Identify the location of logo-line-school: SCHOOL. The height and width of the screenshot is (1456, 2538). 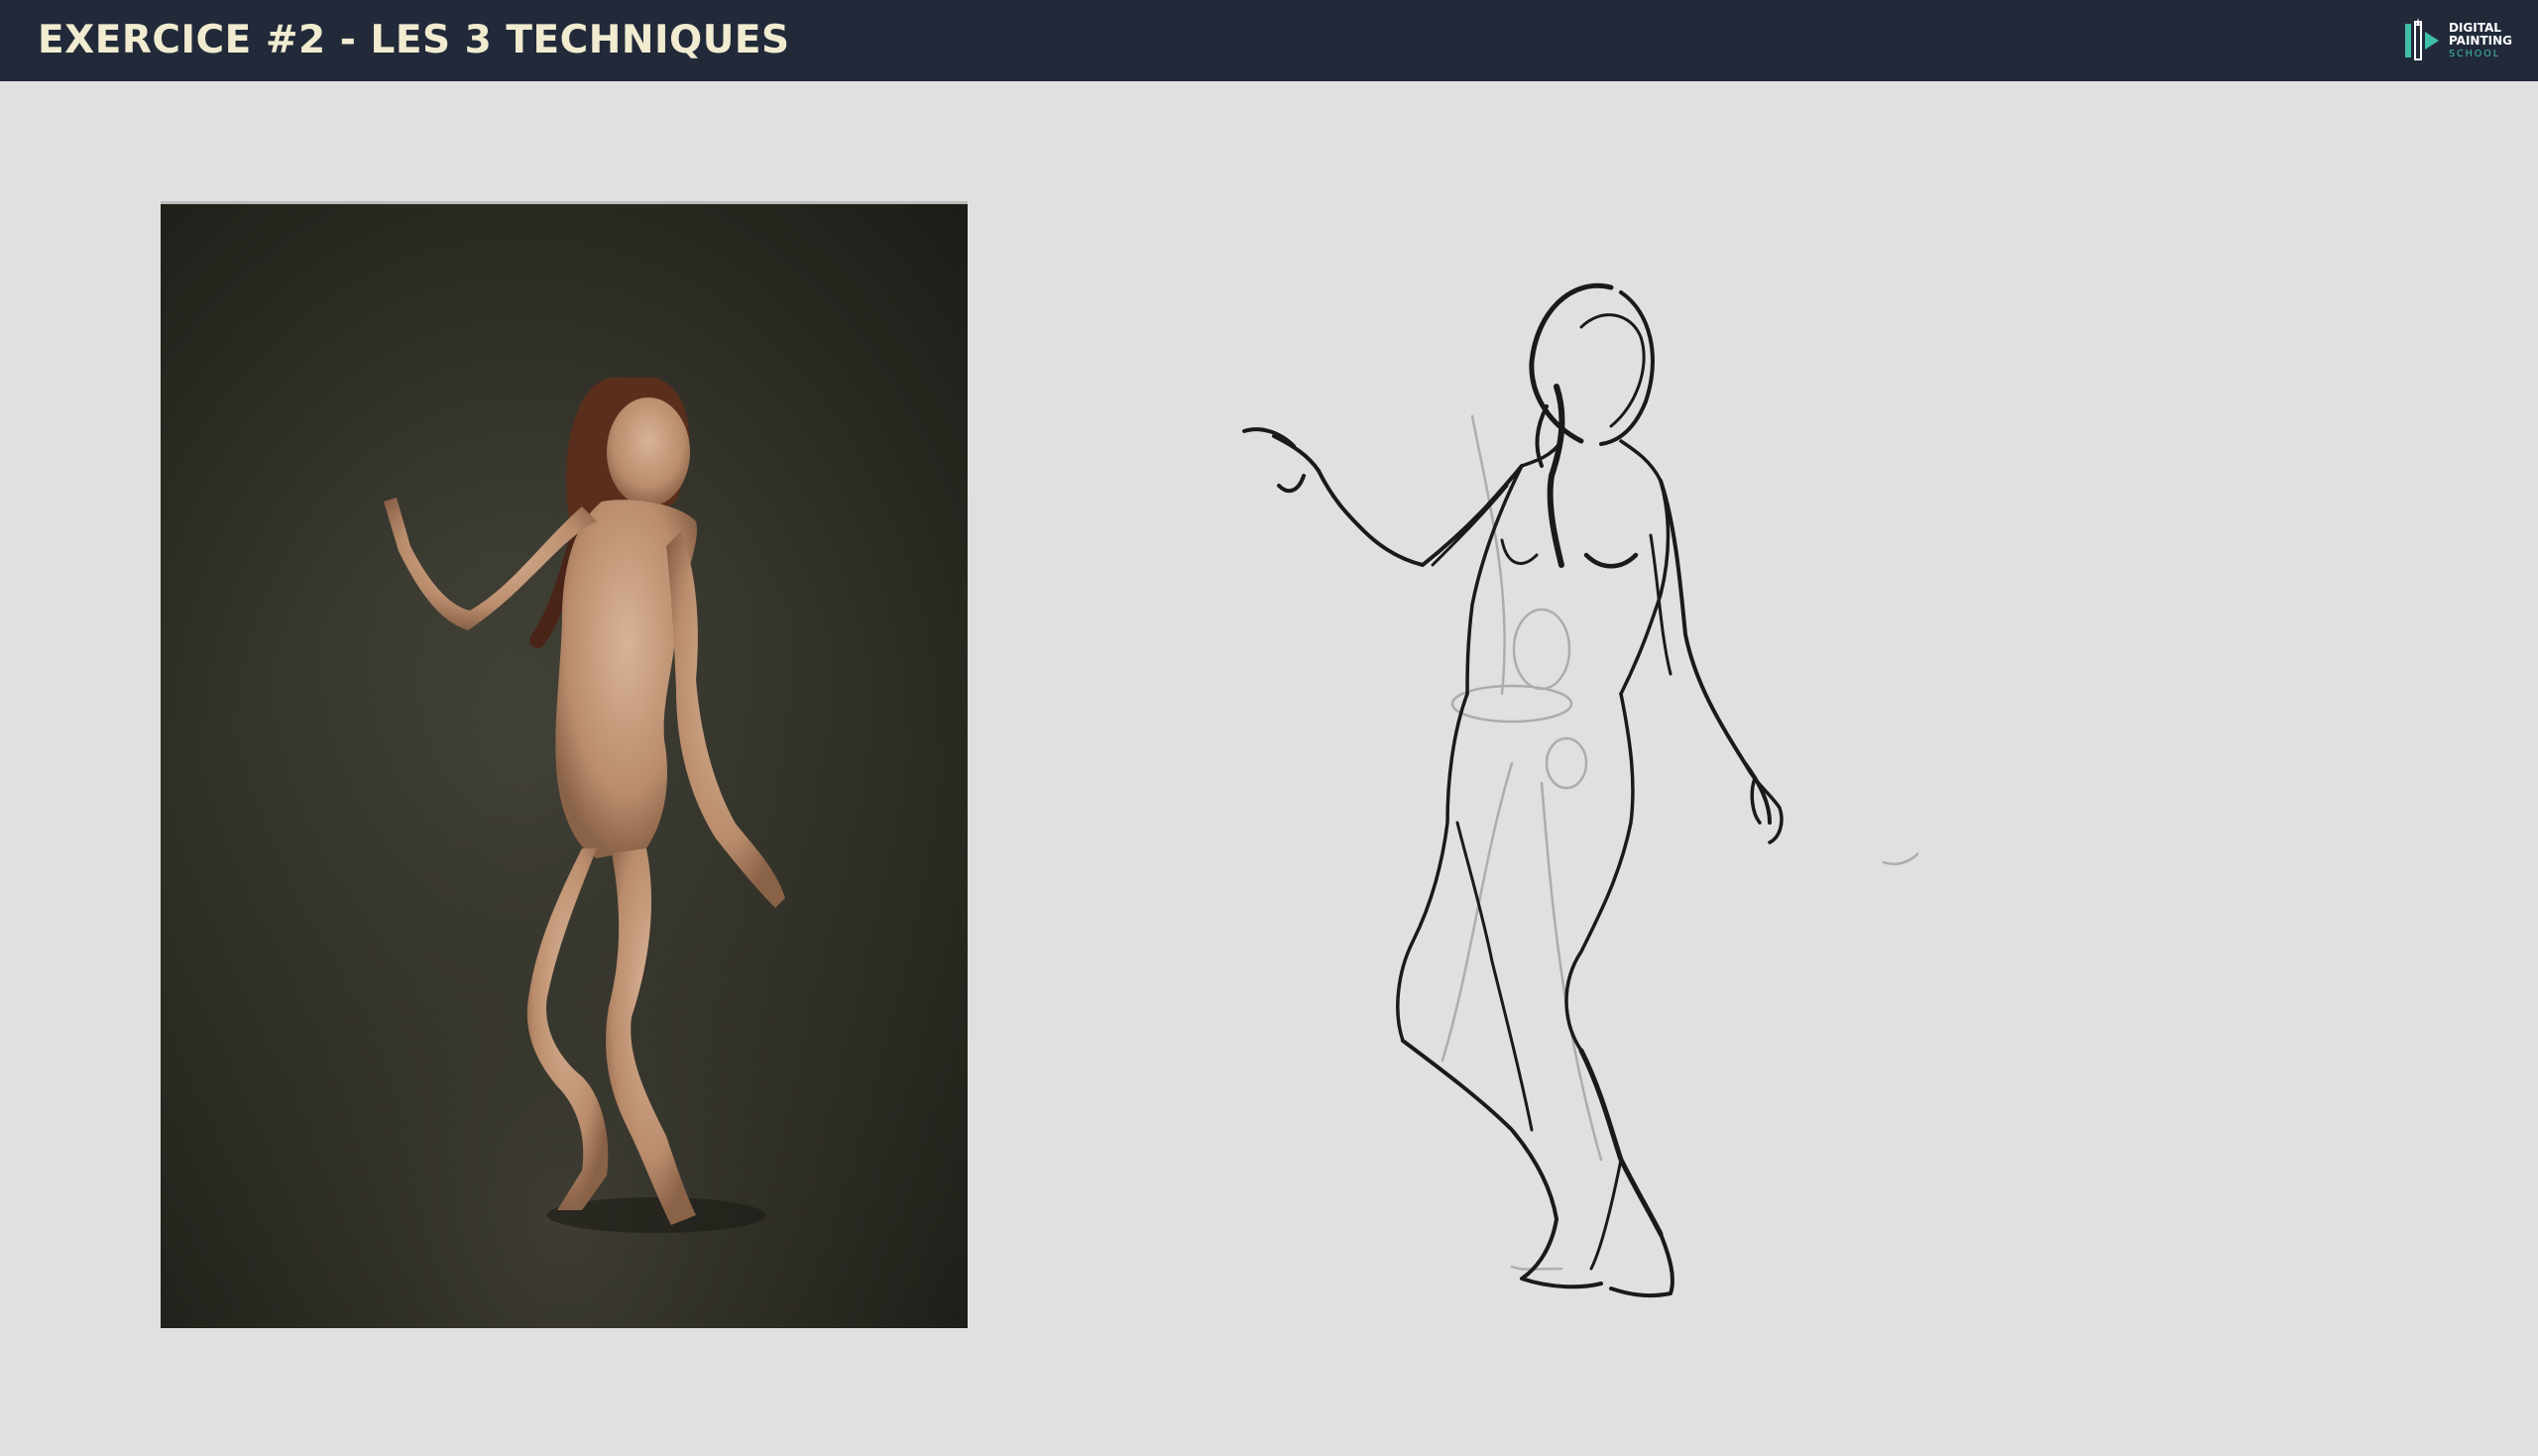
(2474, 53).